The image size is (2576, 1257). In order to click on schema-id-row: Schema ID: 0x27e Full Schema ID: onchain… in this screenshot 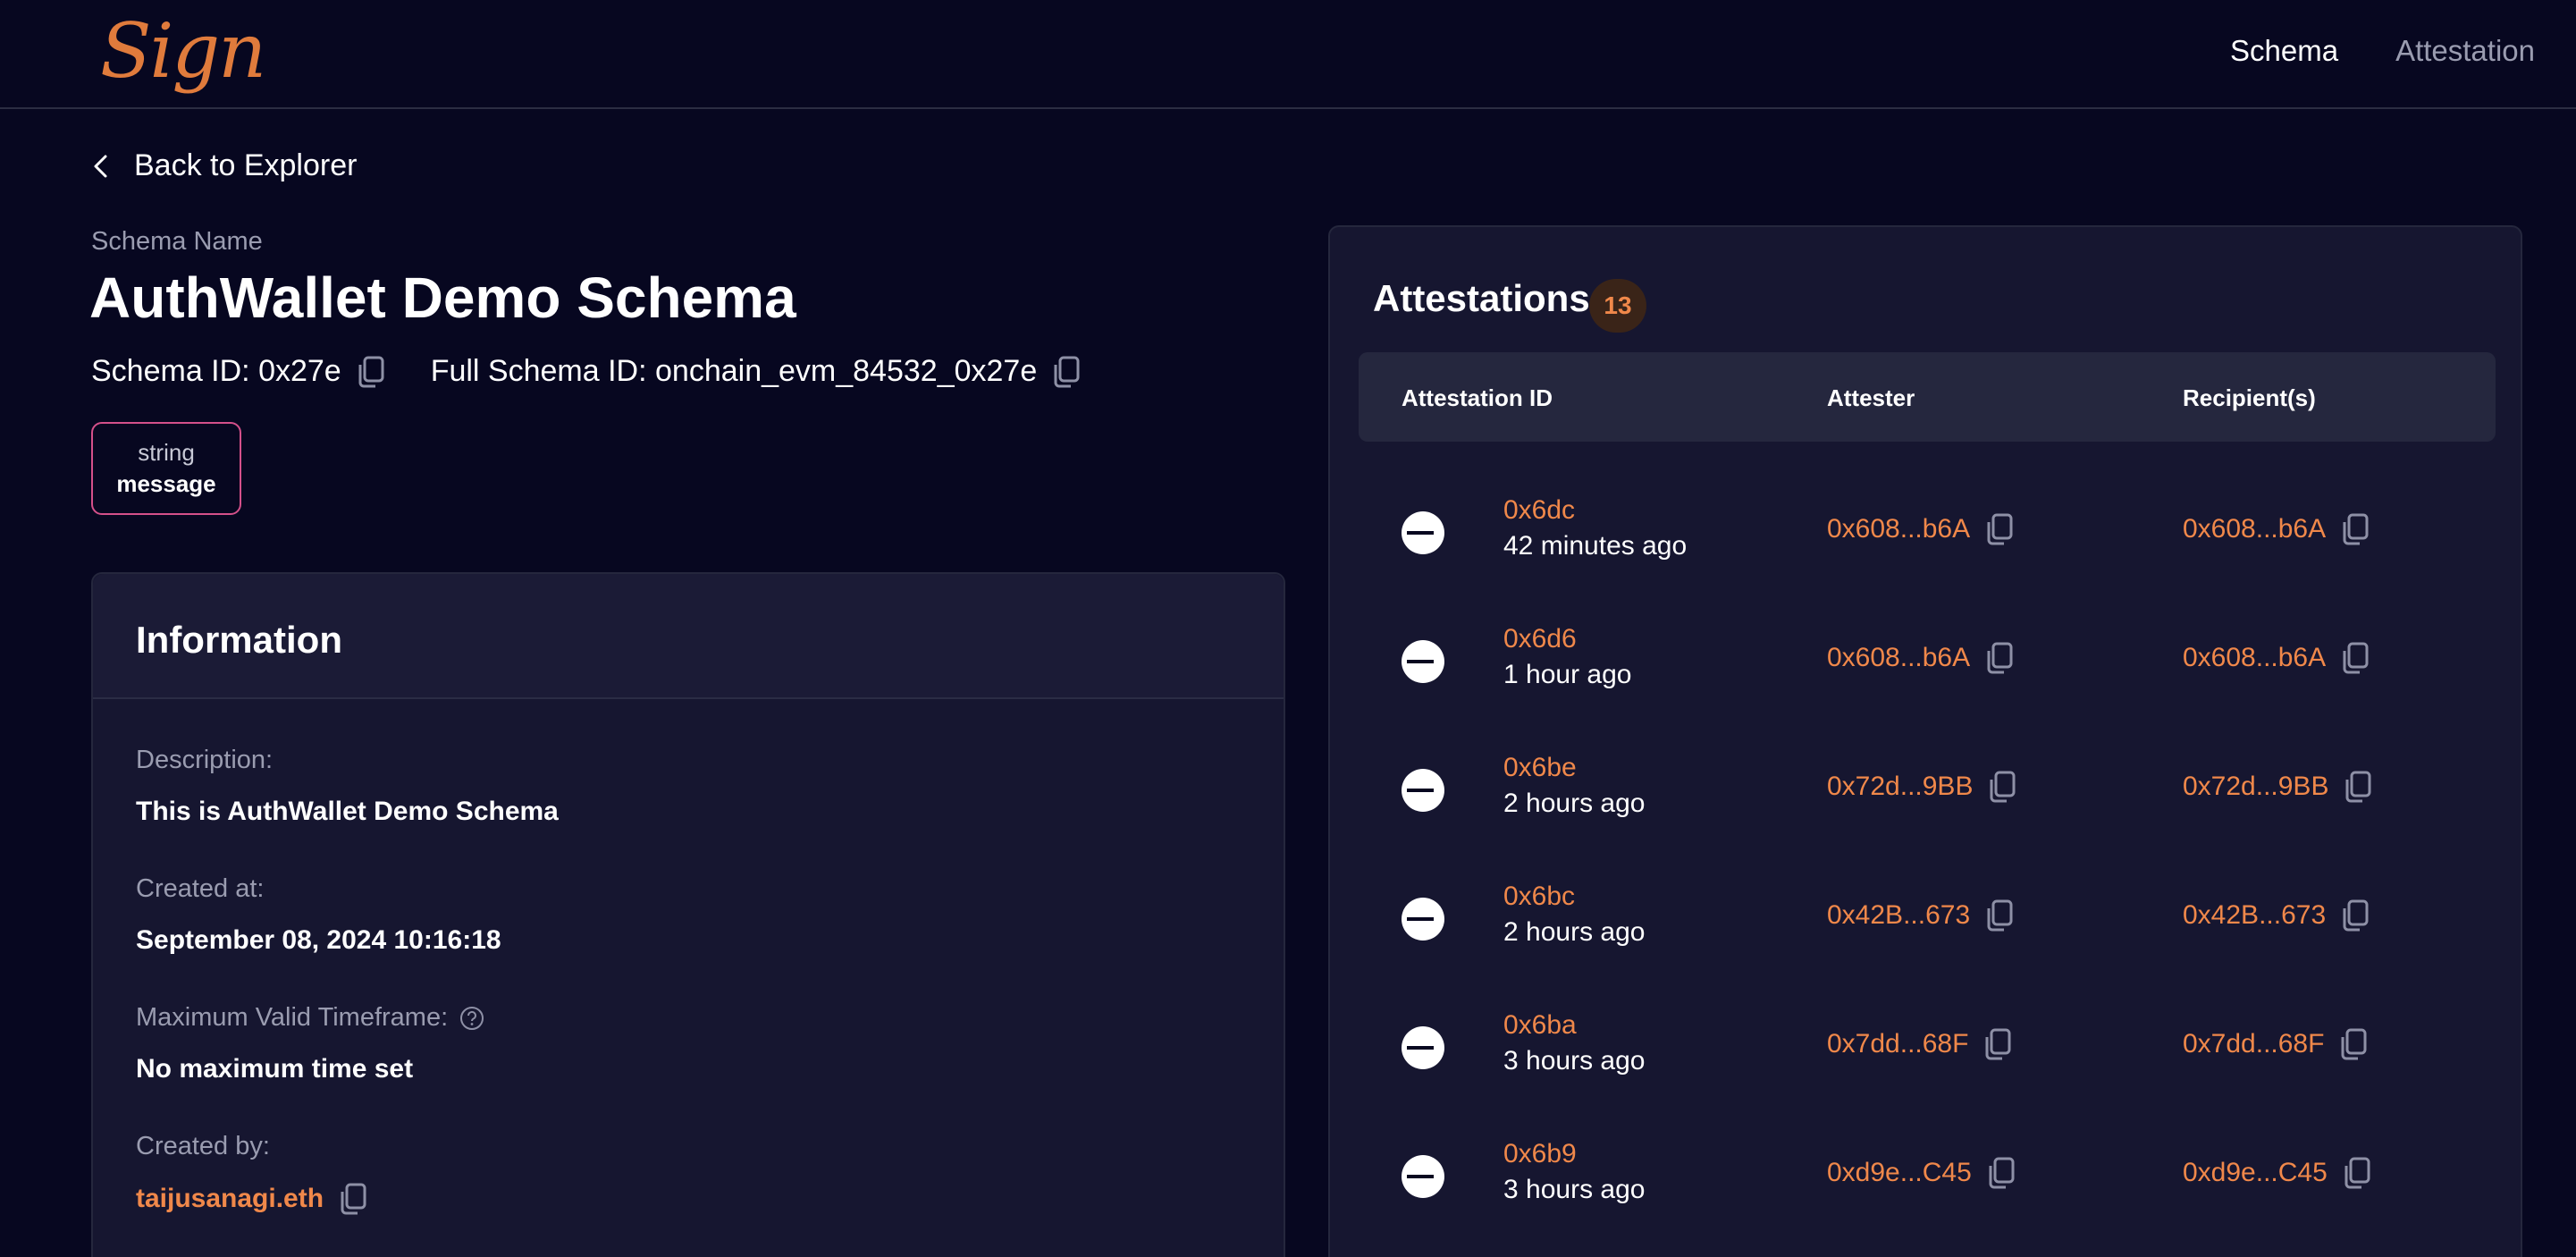, I will do `click(586, 371)`.